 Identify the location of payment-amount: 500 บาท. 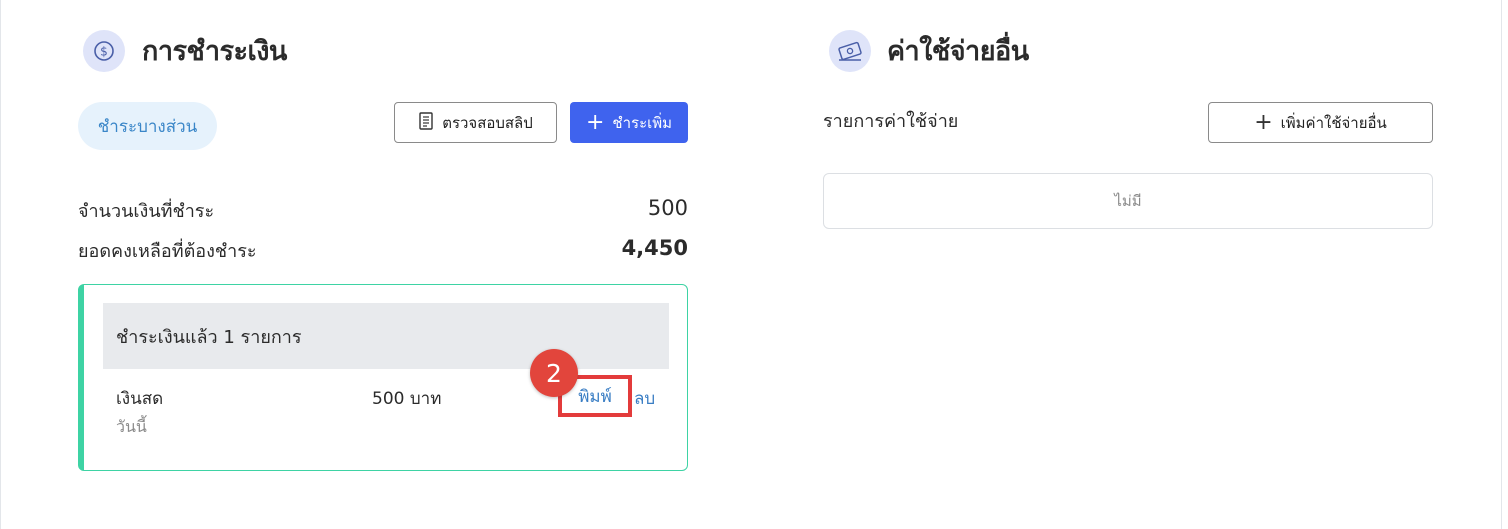
(407, 399).